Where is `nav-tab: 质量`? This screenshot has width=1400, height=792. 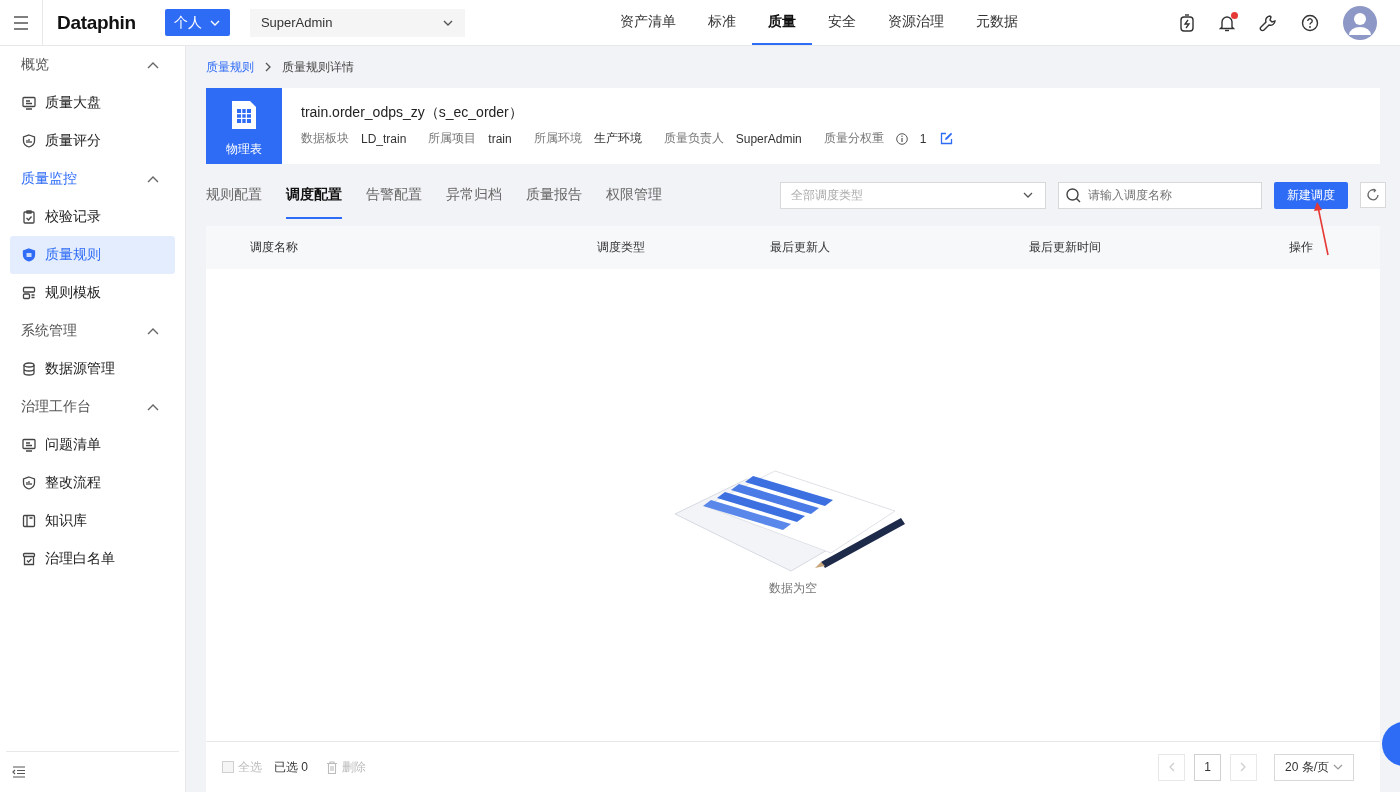 nav-tab: 质量 is located at coordinates (781, 22).